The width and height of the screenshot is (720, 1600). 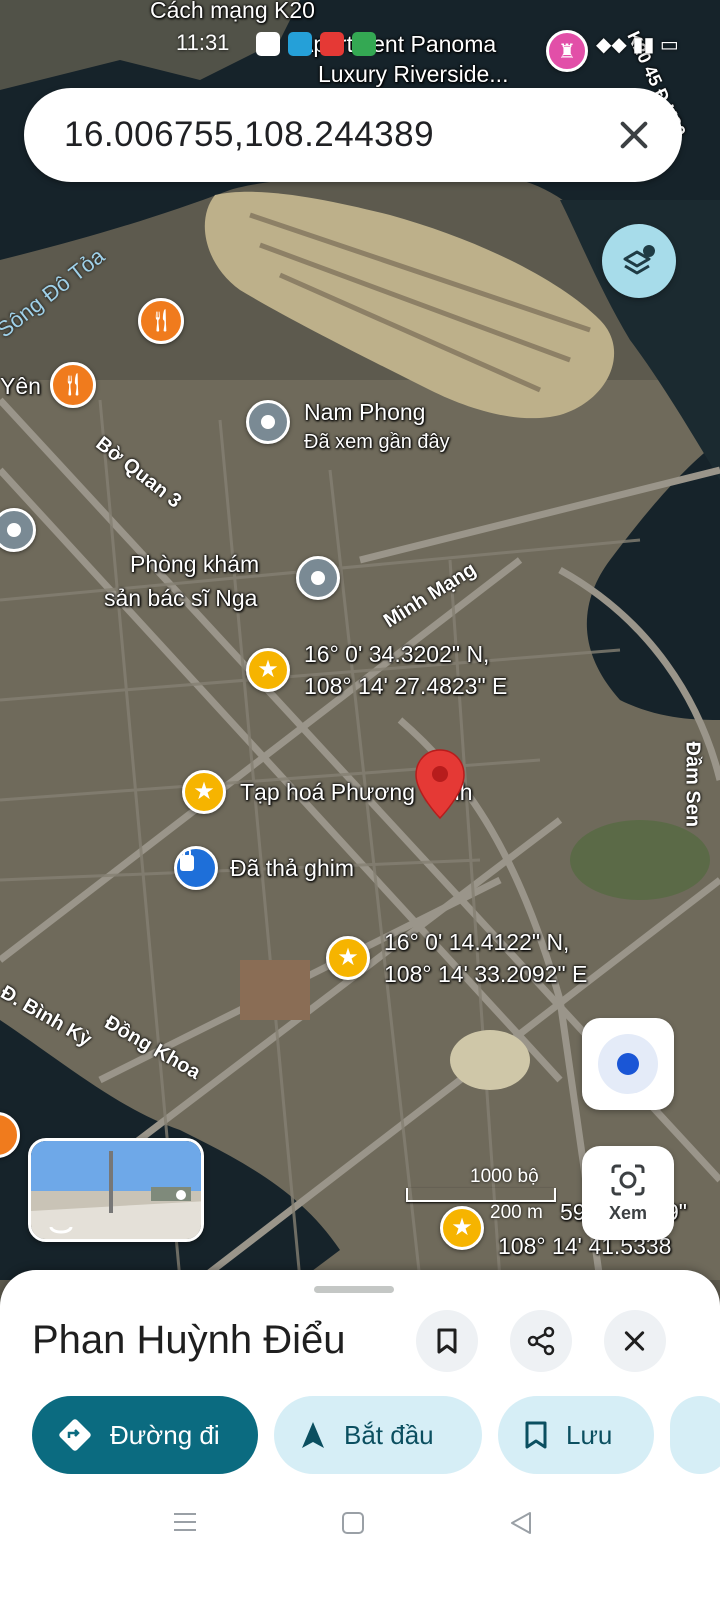 I want to click on search-bar: 16.006755,108.244389, so click(x=353, y=135).